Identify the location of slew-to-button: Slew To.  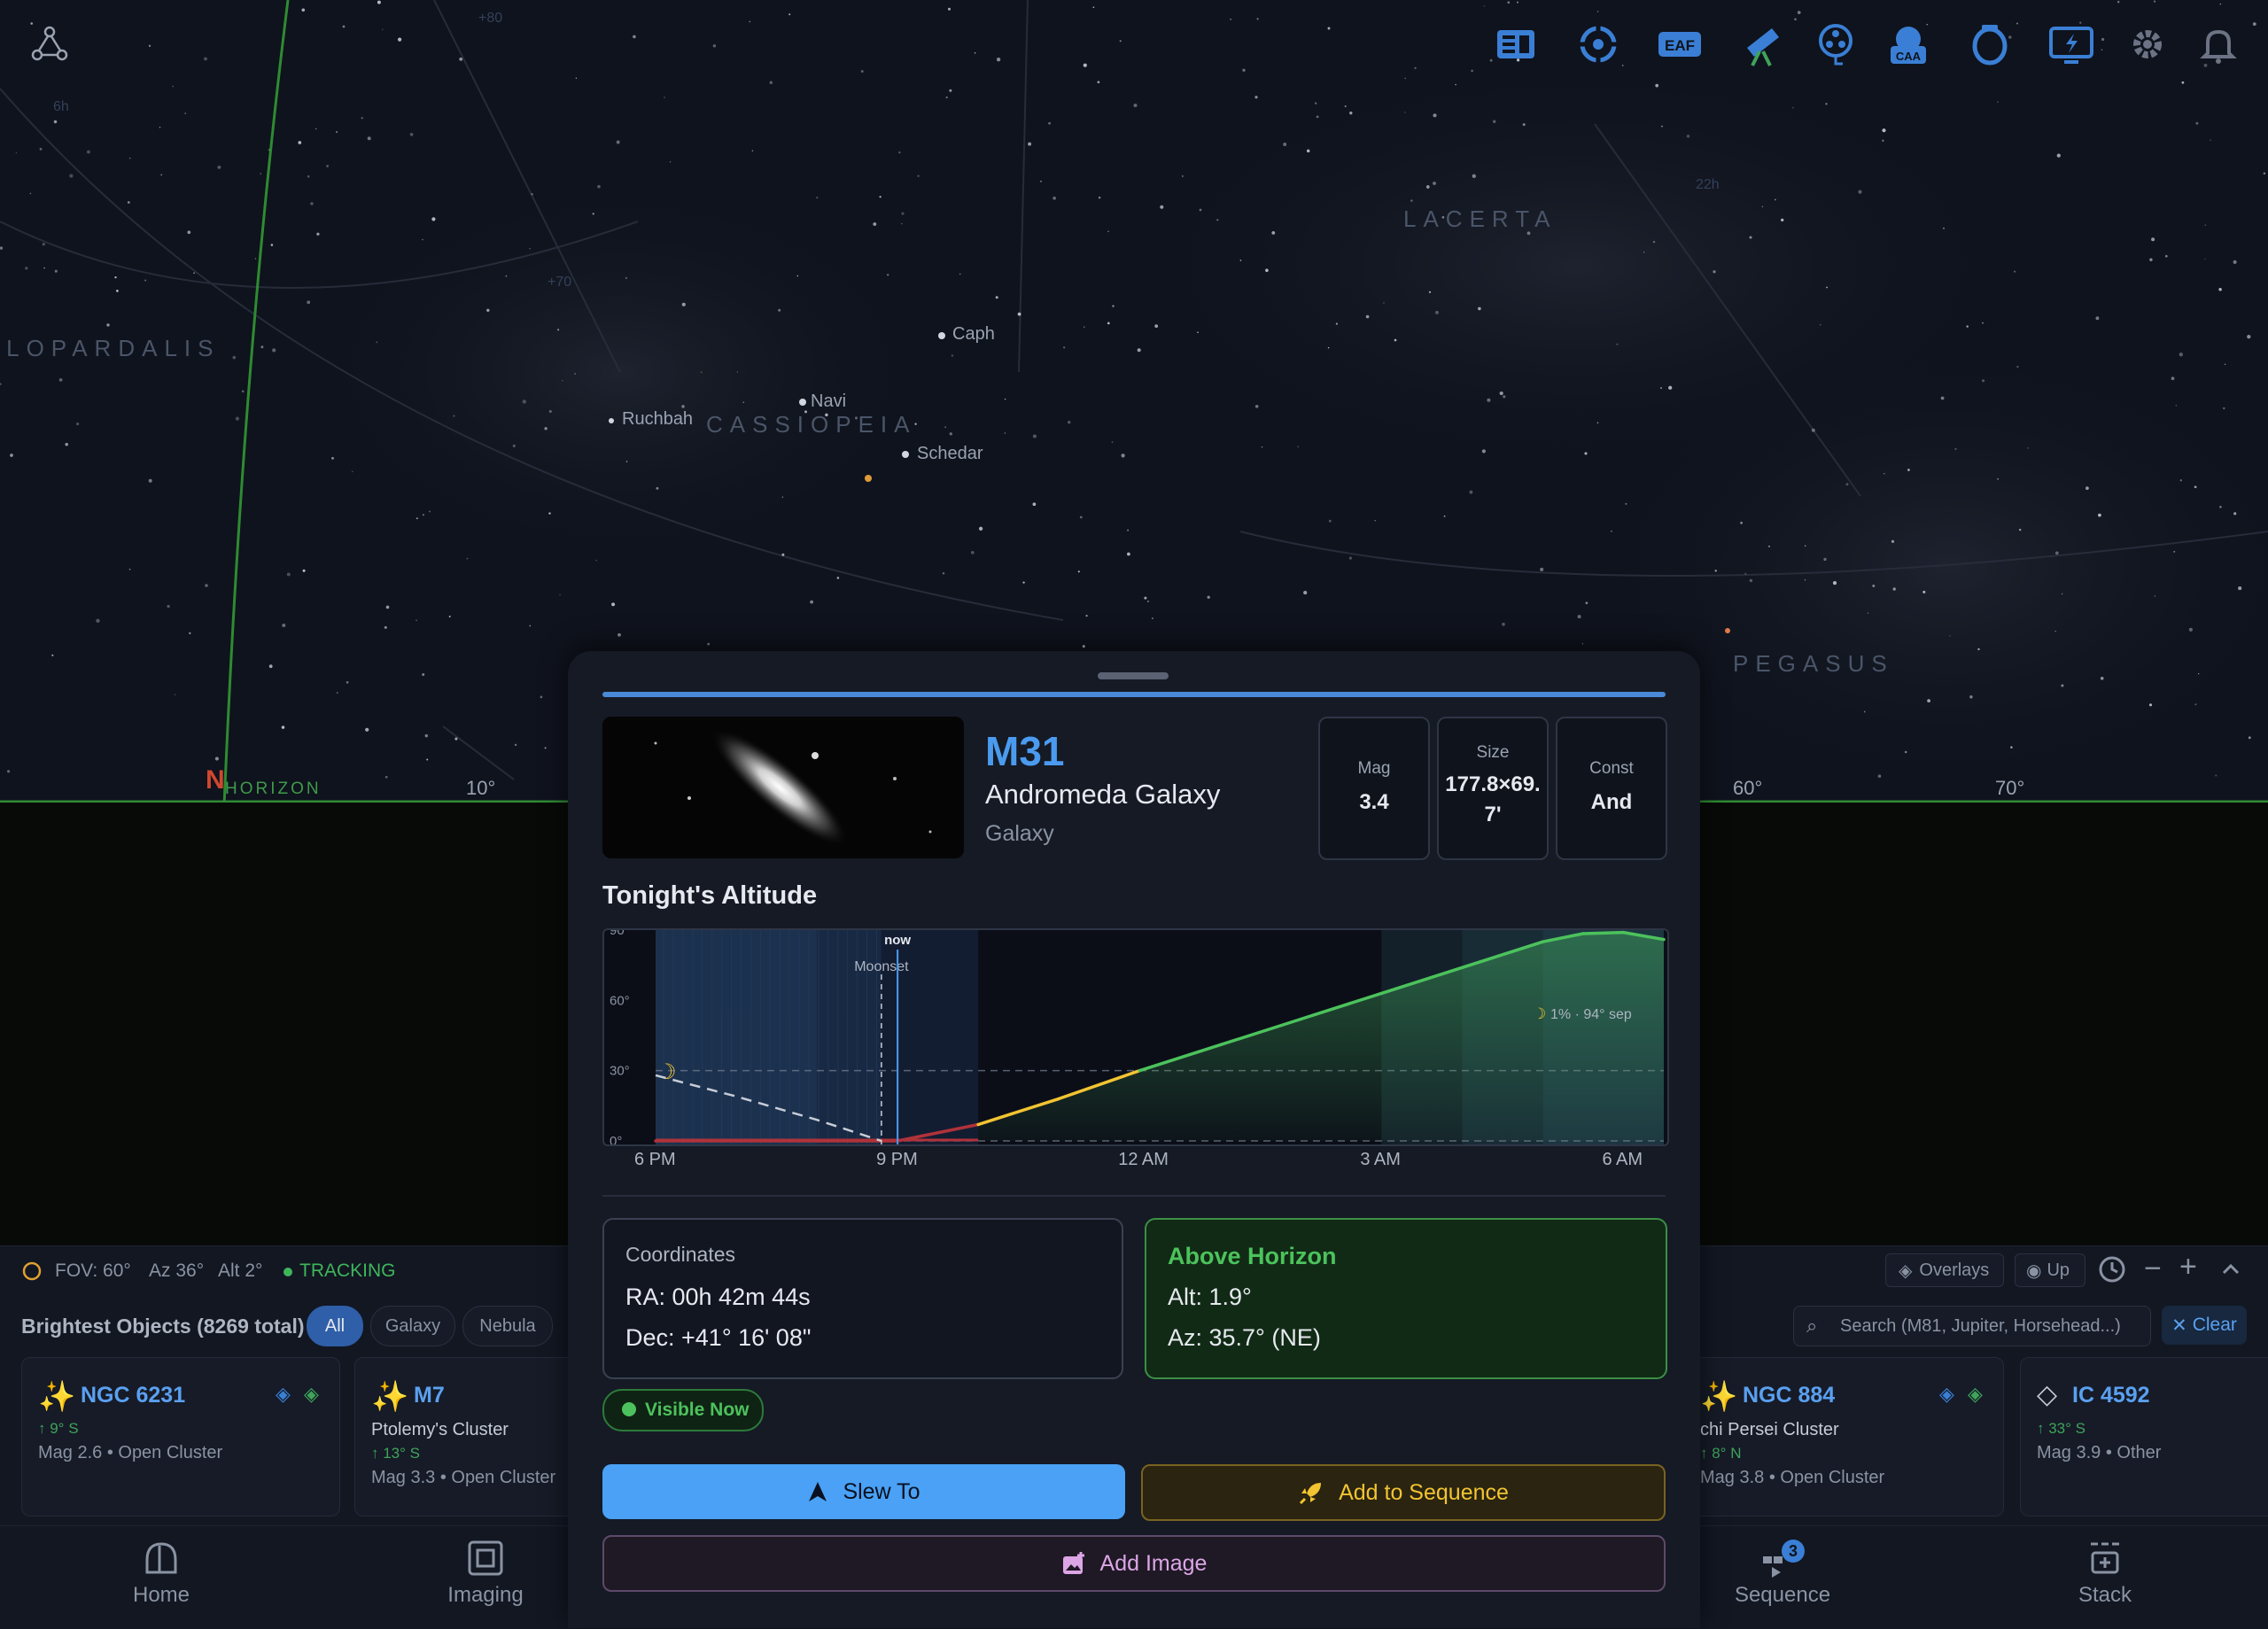
(863, 1491).